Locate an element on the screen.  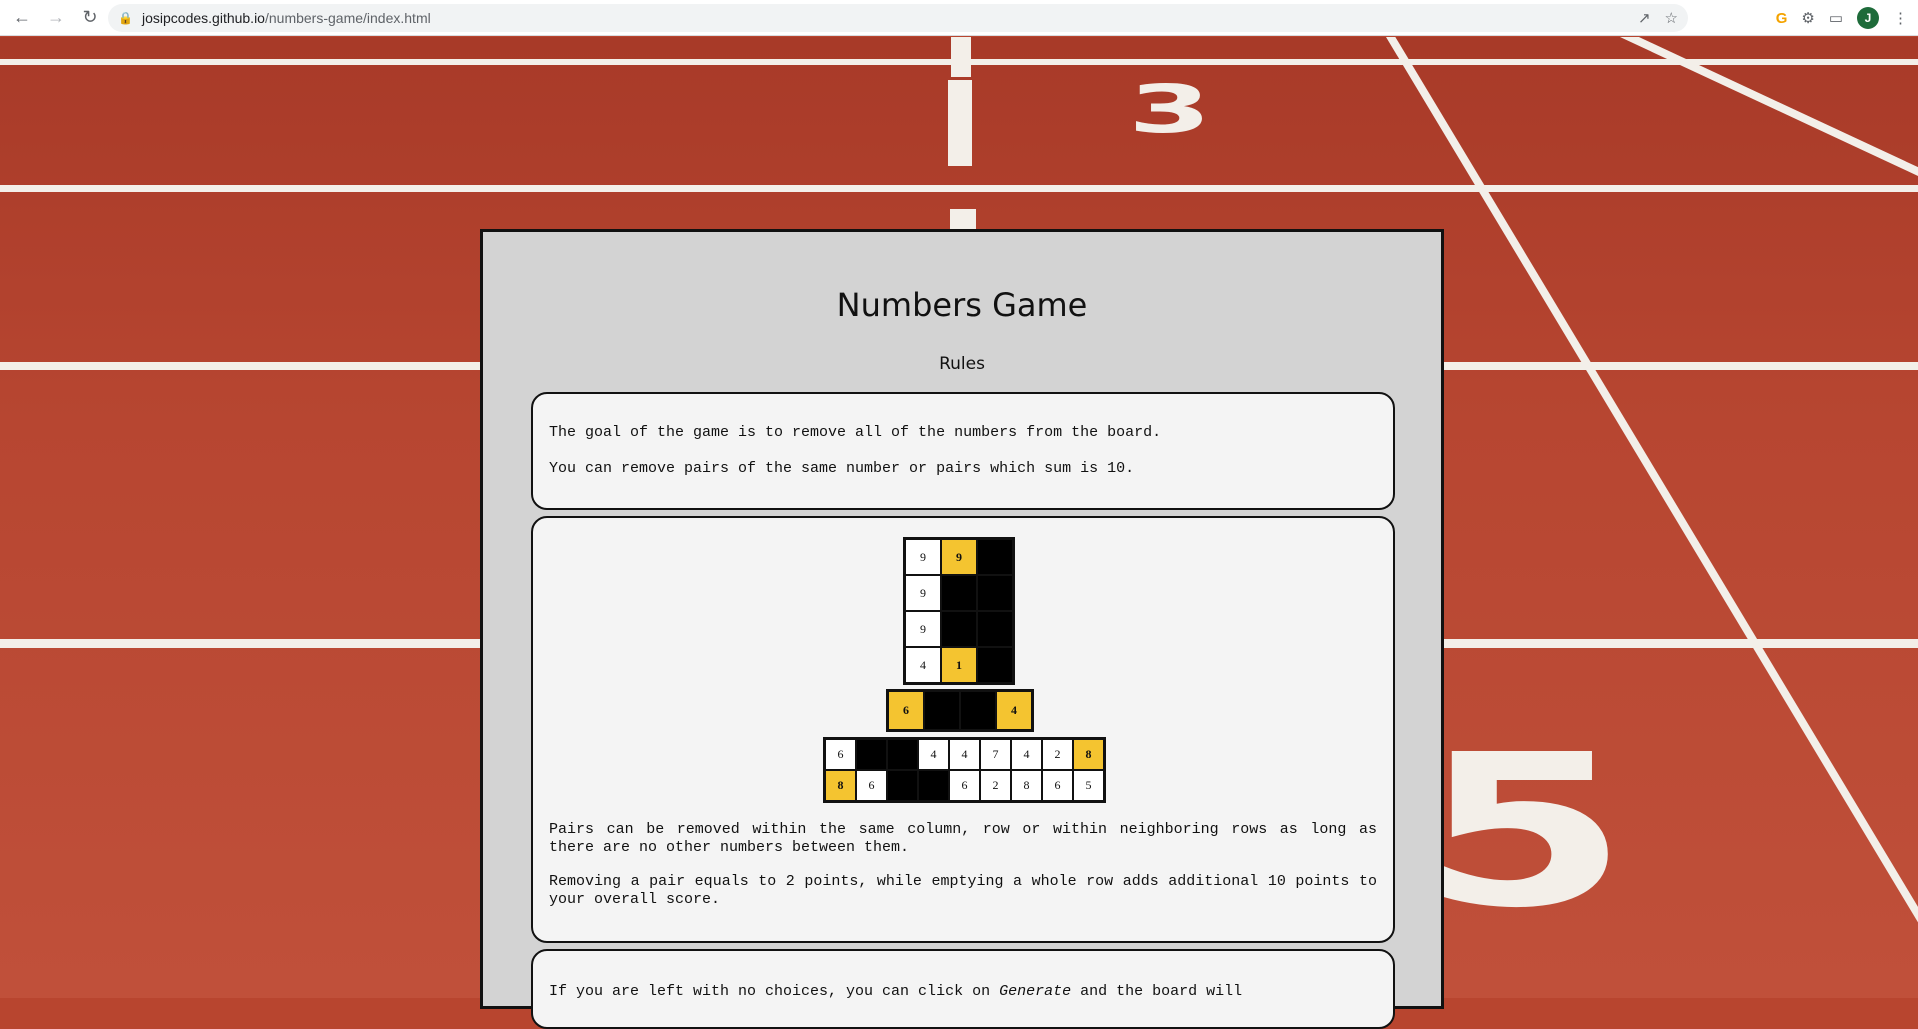
column-example-grid: 999941 is located at coordinates (959, 611).